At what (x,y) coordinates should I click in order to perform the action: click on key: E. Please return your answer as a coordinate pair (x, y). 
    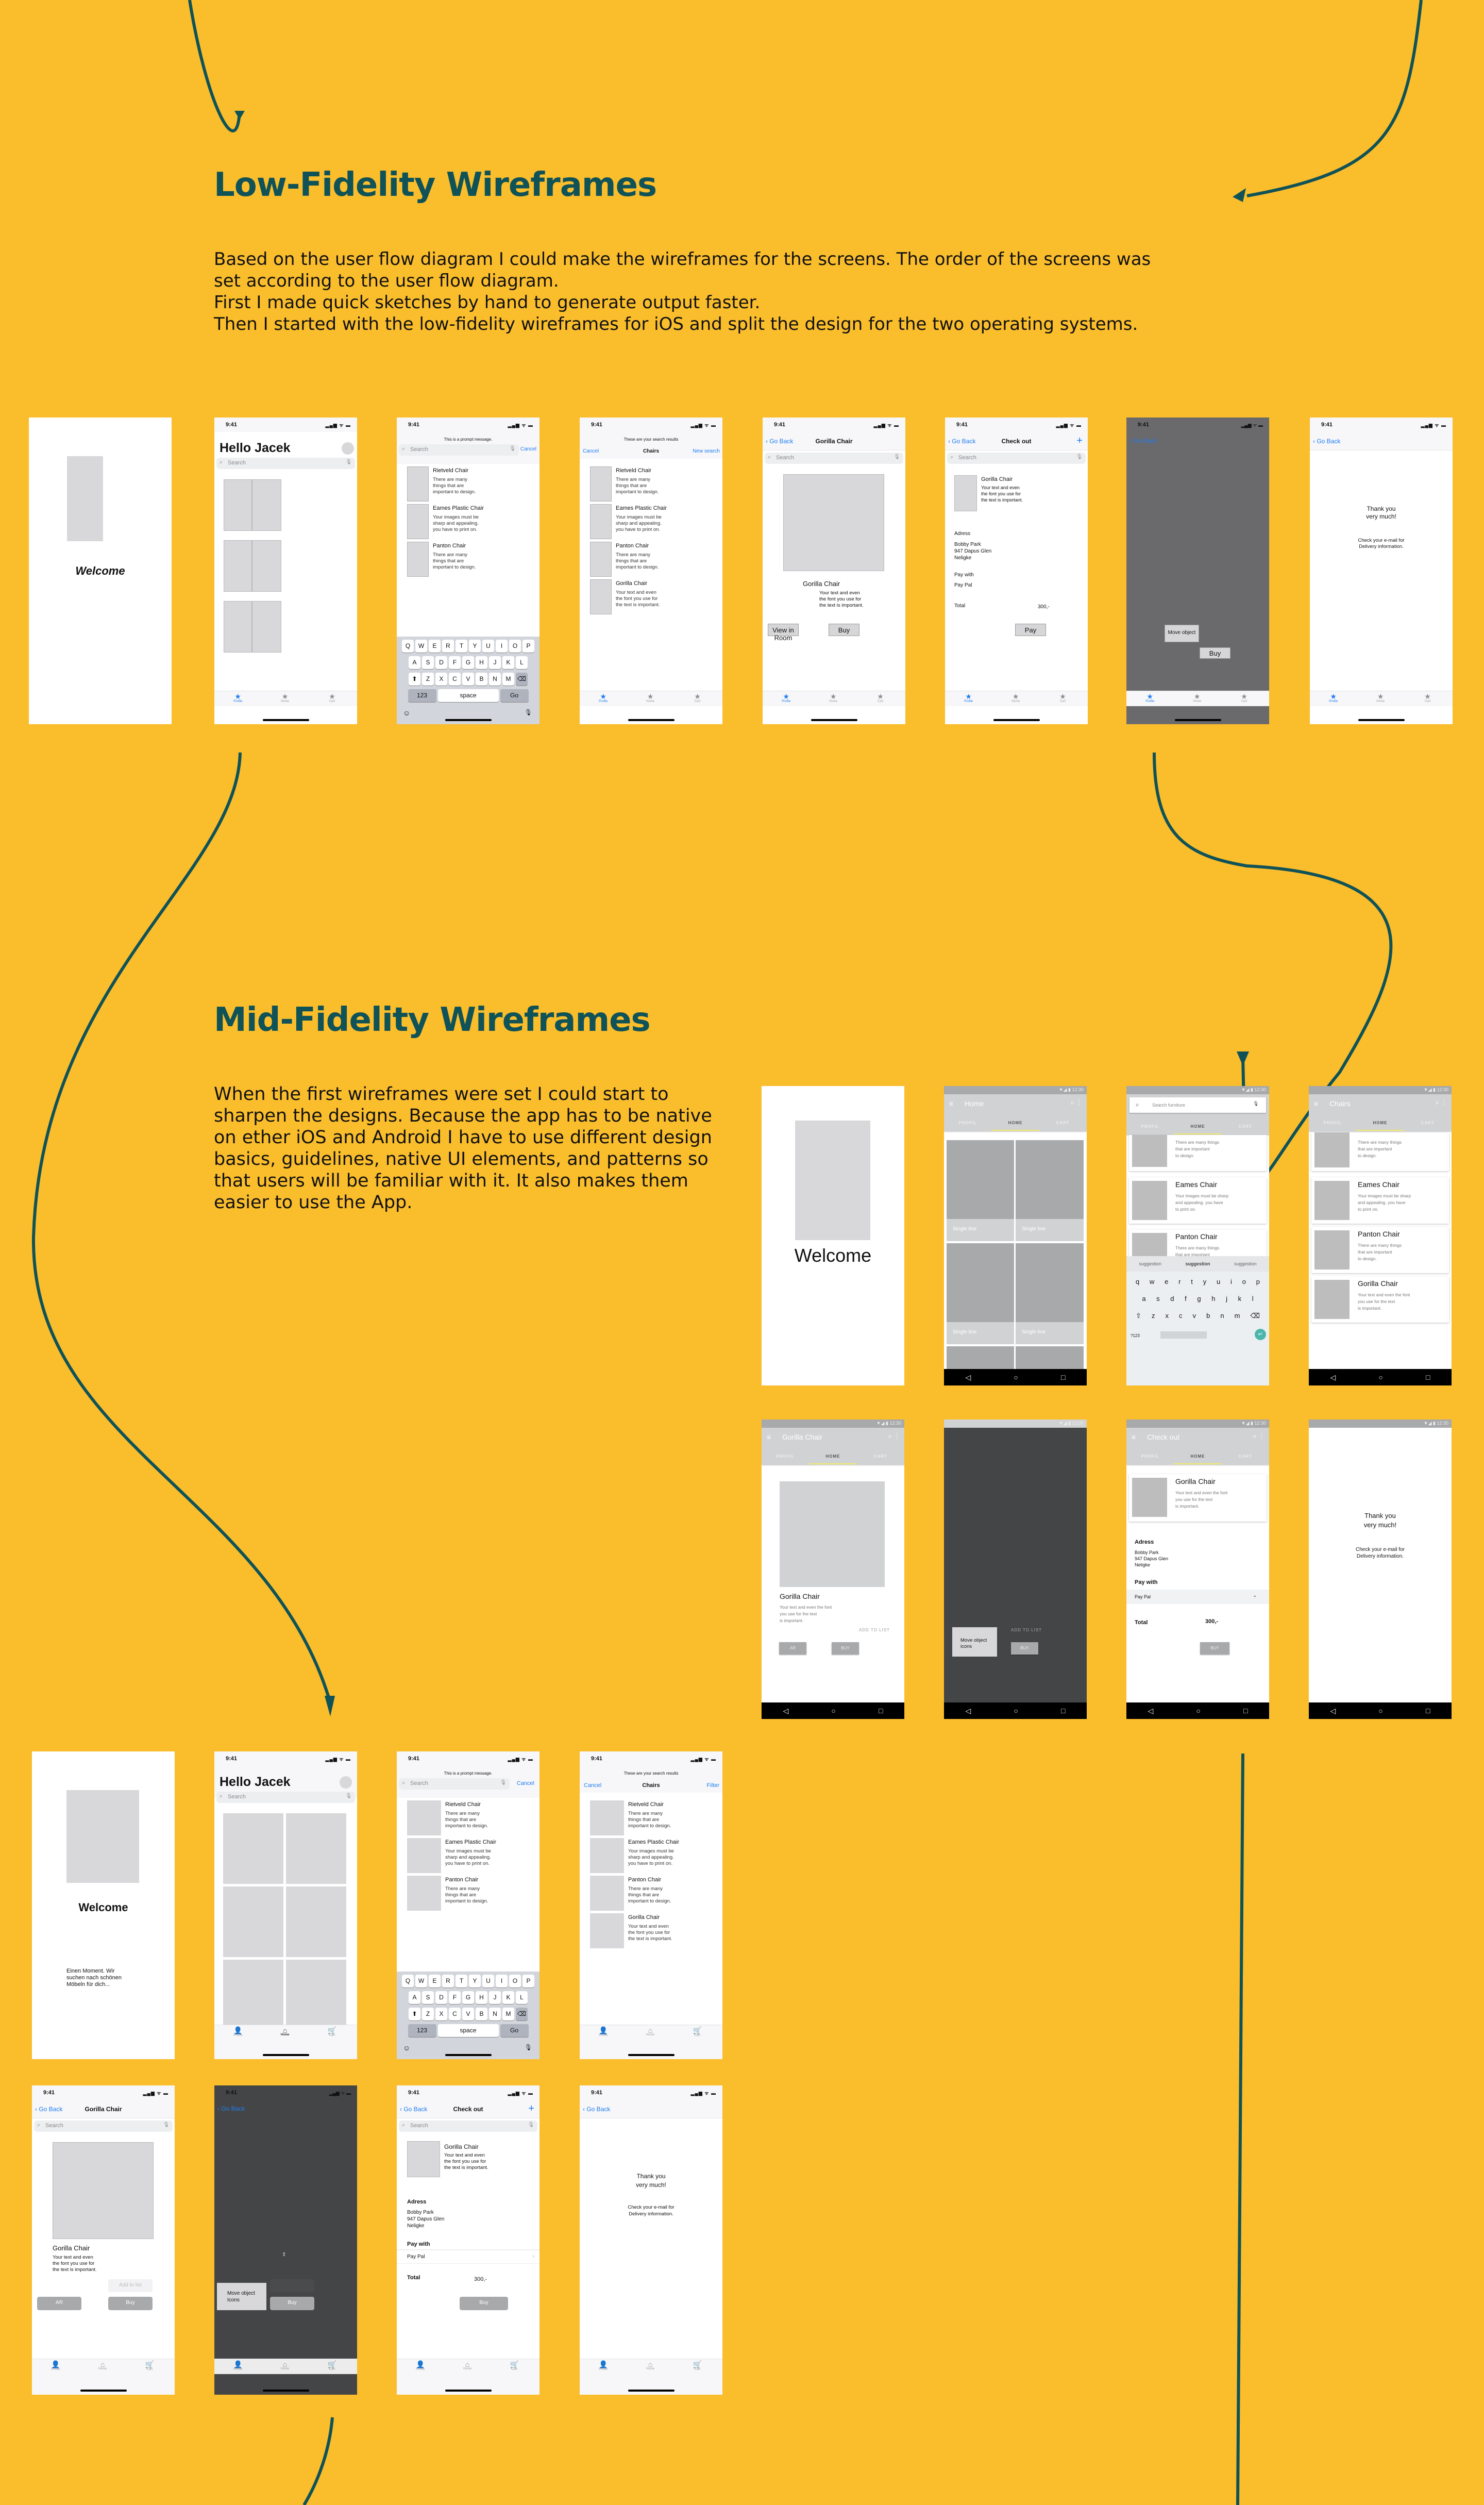
    Looking at the image, I should click on (435, 646).